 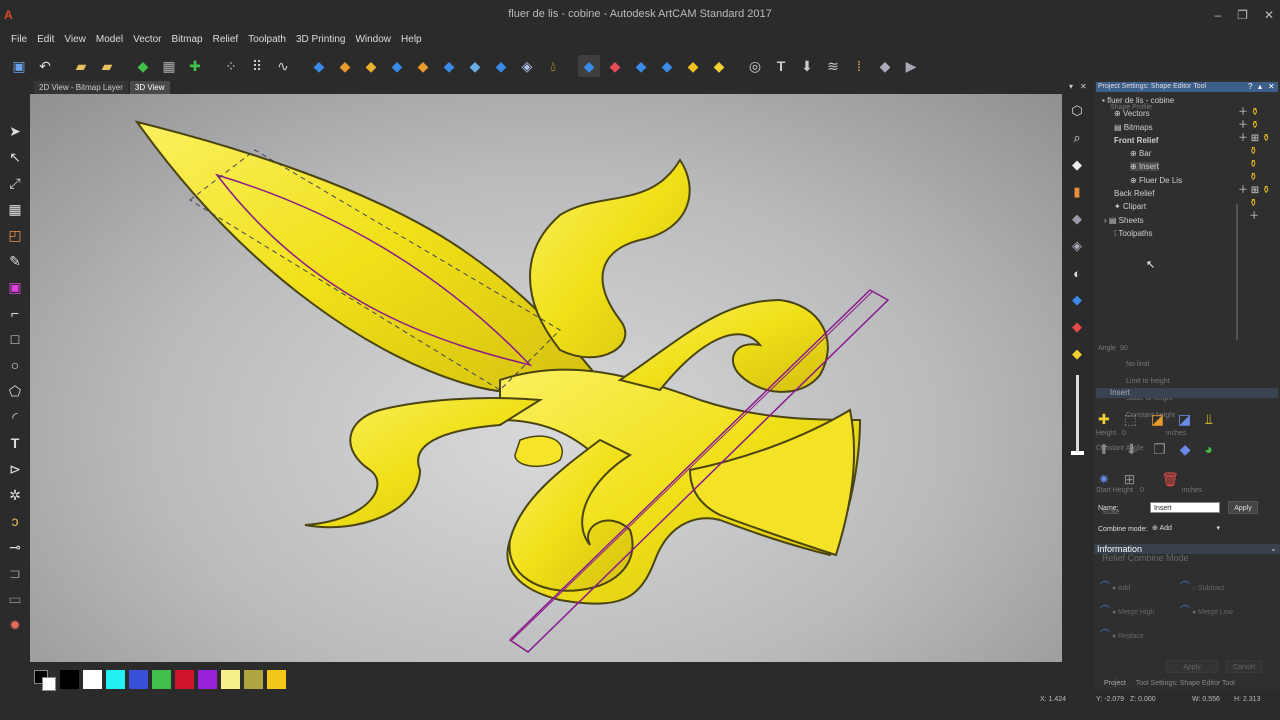 What do you see at coordinates (807, 66) in the screenshot?
I see `import-icon: ⬇` at bounding box center [807, 66].